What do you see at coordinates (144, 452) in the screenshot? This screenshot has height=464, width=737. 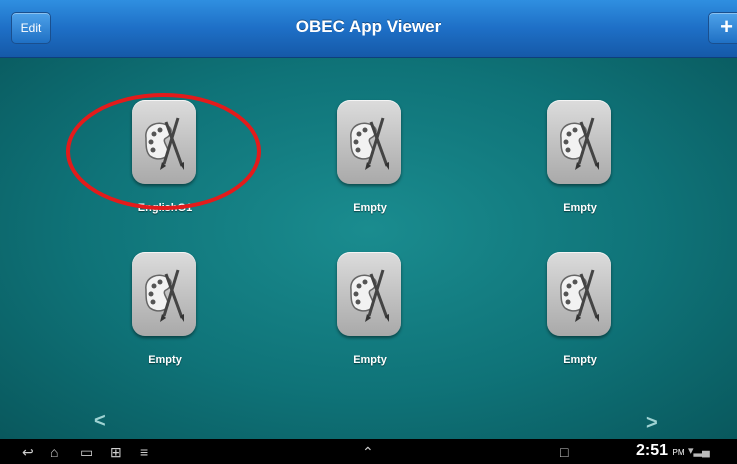 I see `menu-icon: ≡` at bounding box center [144, 452].